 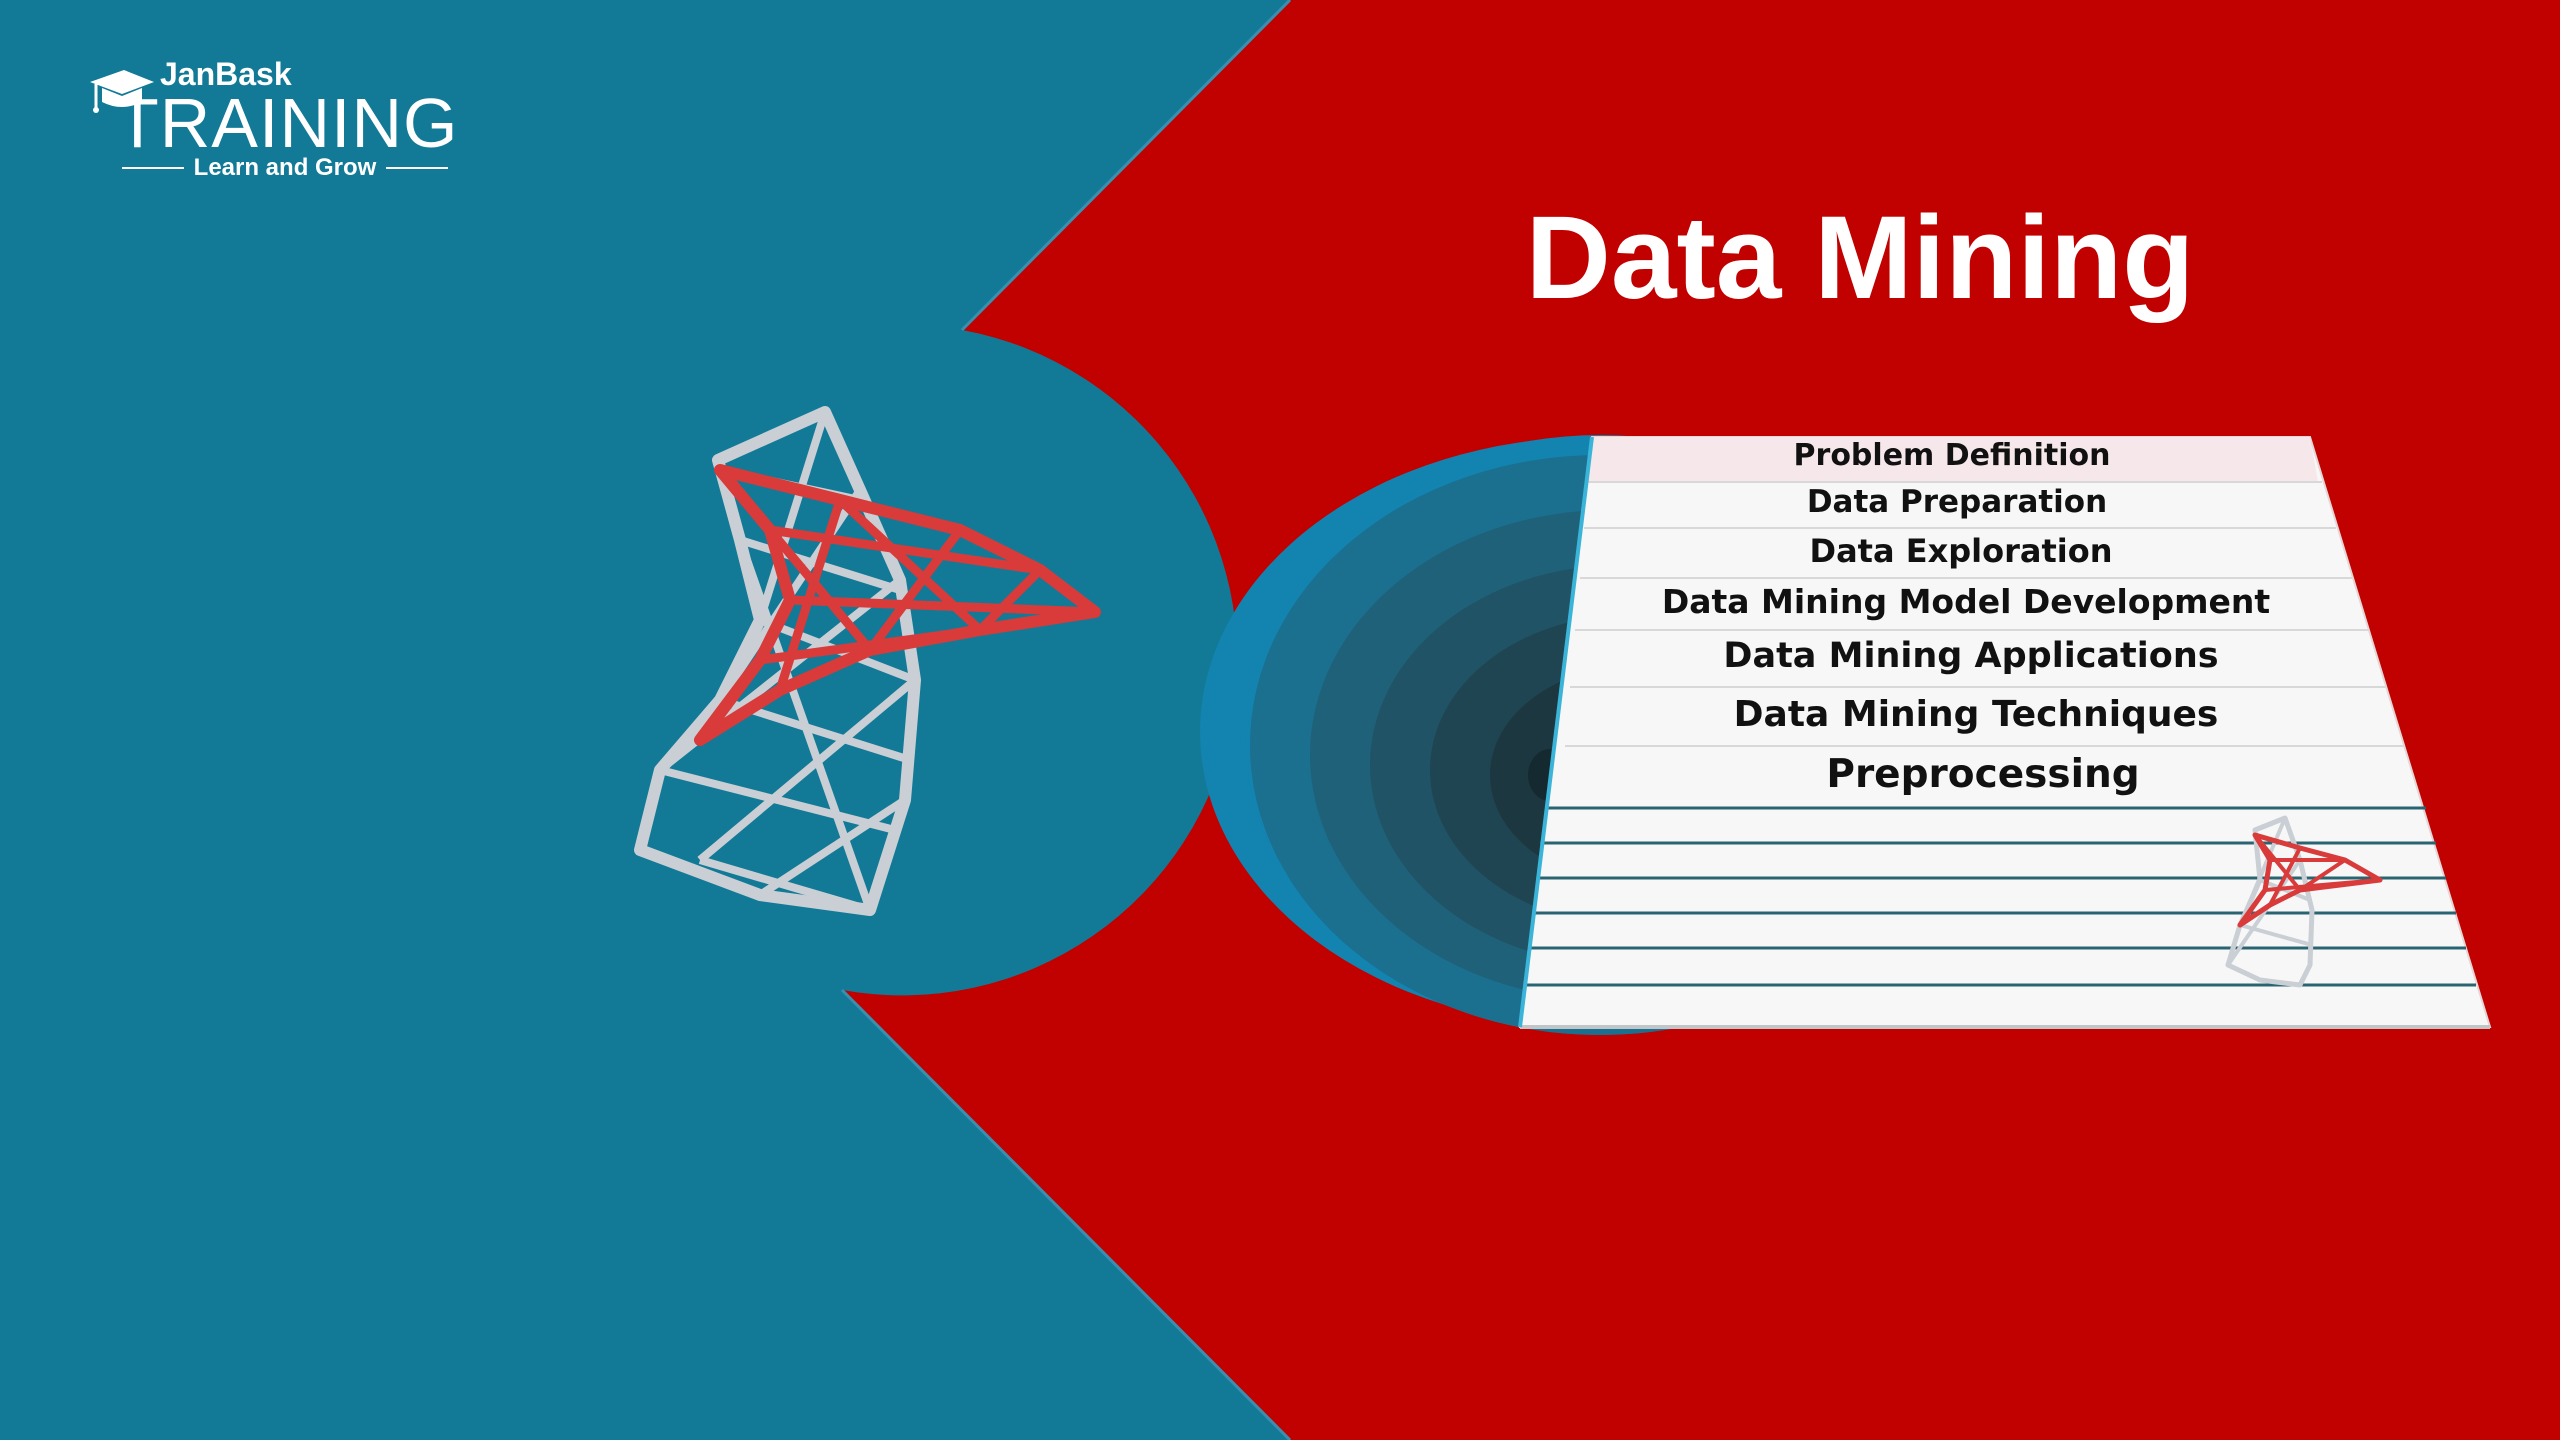 What do you see at coordinates (1983, 774) in the screenshot?
I see `step-label-preprocessing: Preprocessing` at bounding box center [1983, 774].